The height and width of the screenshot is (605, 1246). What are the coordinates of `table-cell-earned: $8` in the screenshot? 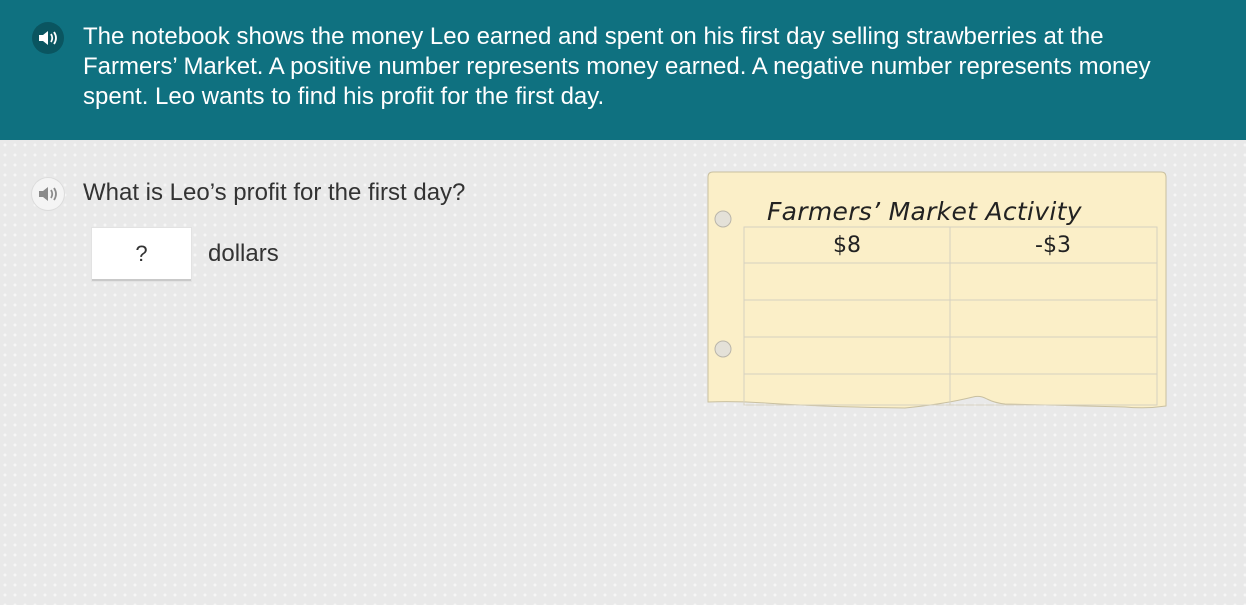 It's located at (847, 245).